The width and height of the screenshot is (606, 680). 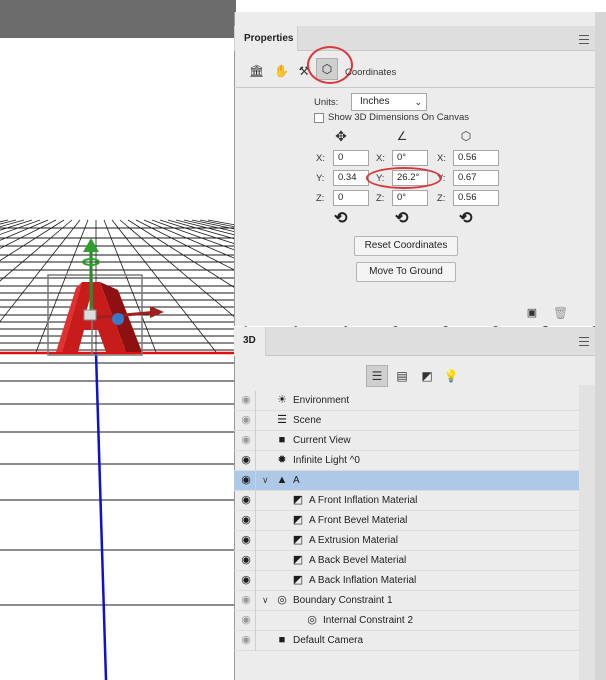 What do you see at coordinates (358, 560) in the screenshot?
I see `layer-label: A Back Bevel Material` at bounding box center [358, 560].